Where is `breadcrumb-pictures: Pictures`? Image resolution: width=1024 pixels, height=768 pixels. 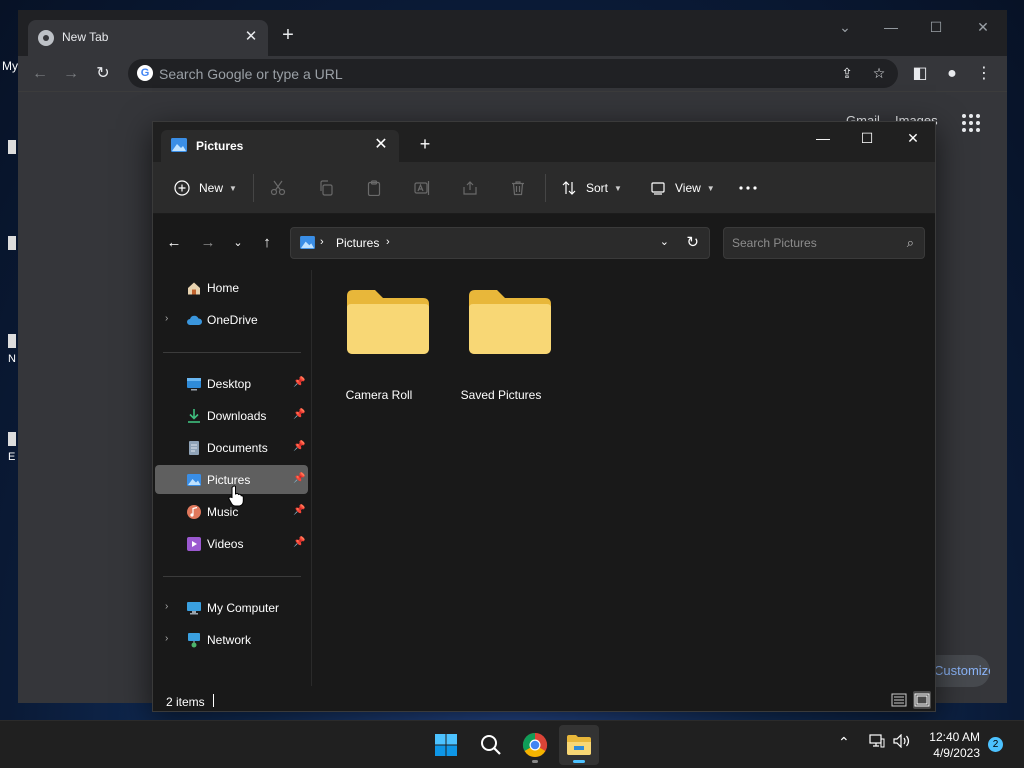
breadcrumb-pictures: Pictures is located at coordinates (357, 243).